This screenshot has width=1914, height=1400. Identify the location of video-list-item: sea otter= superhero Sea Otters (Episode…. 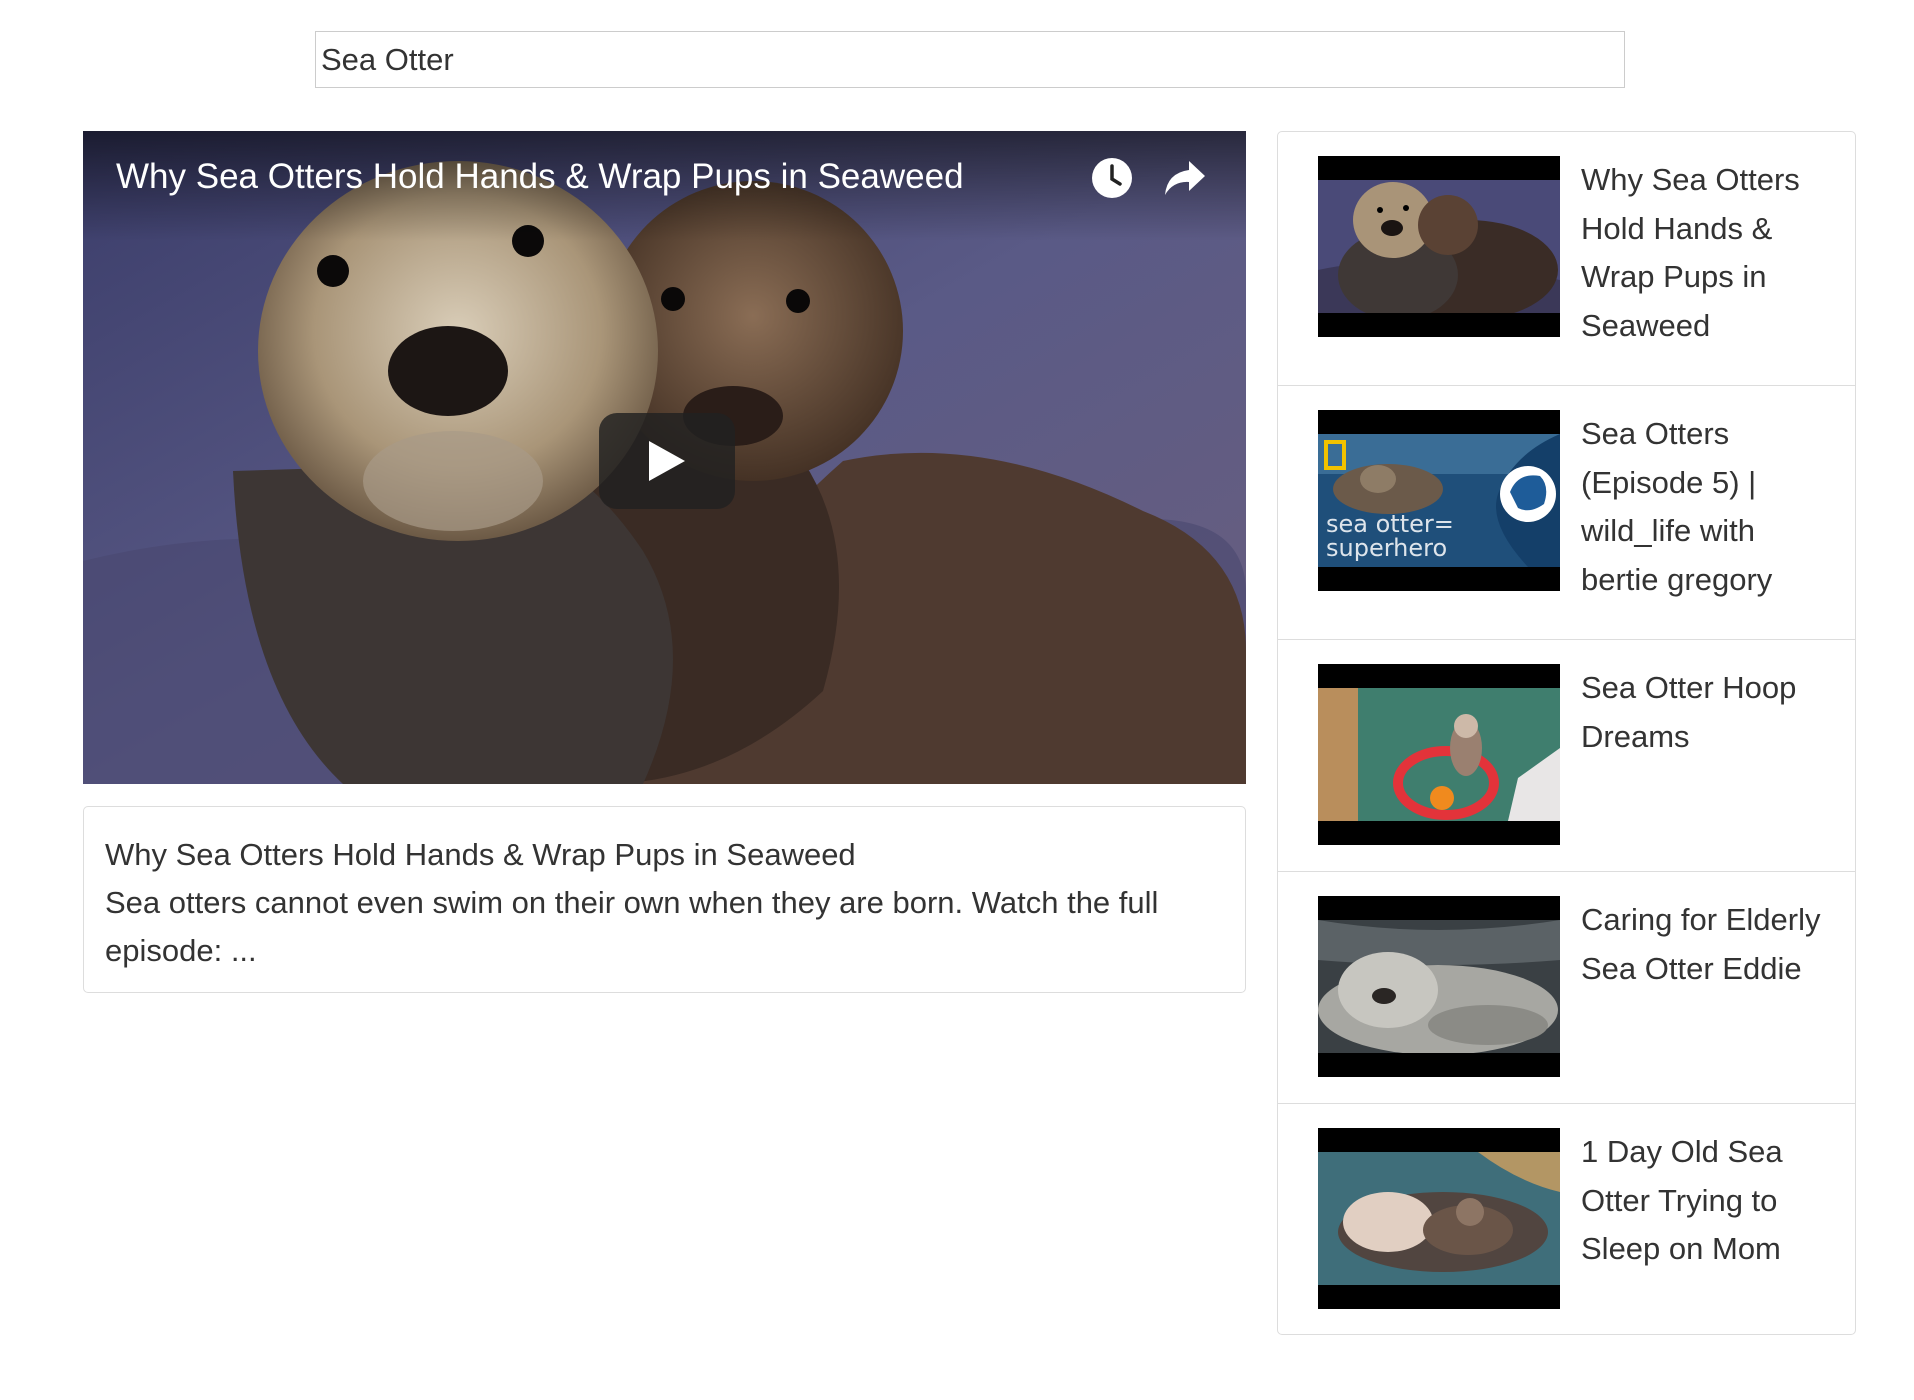
(1566, 512).